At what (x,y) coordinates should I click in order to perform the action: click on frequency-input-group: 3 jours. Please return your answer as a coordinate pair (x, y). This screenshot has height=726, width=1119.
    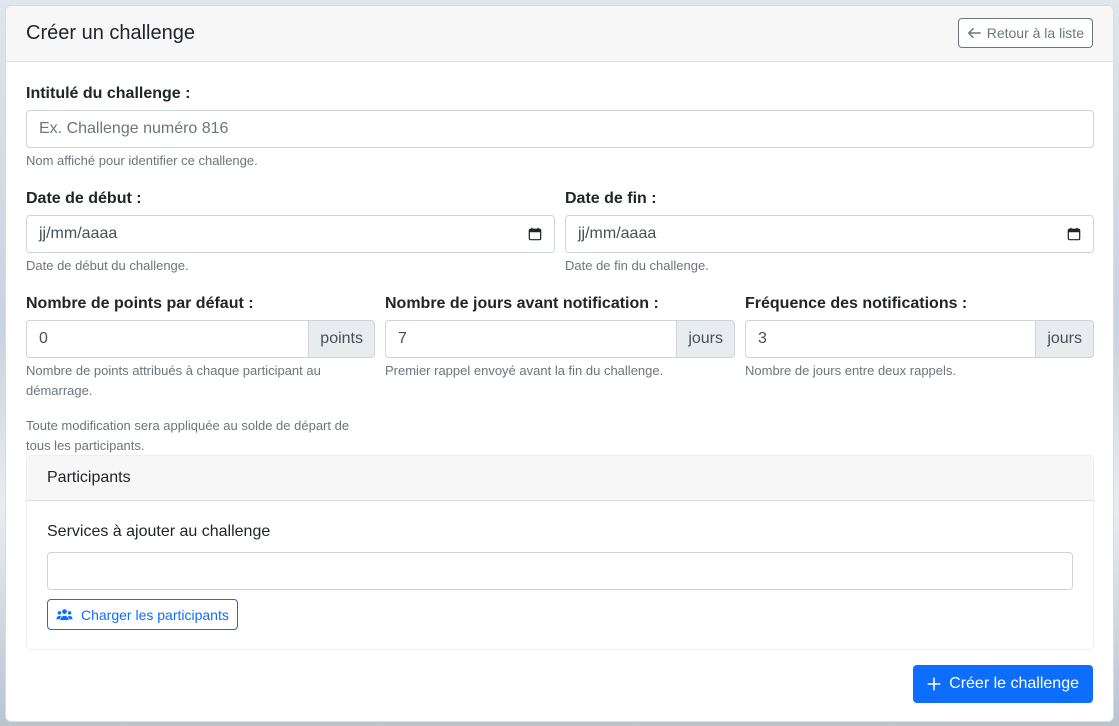
    Looking at the image, I should click on (919, 339).